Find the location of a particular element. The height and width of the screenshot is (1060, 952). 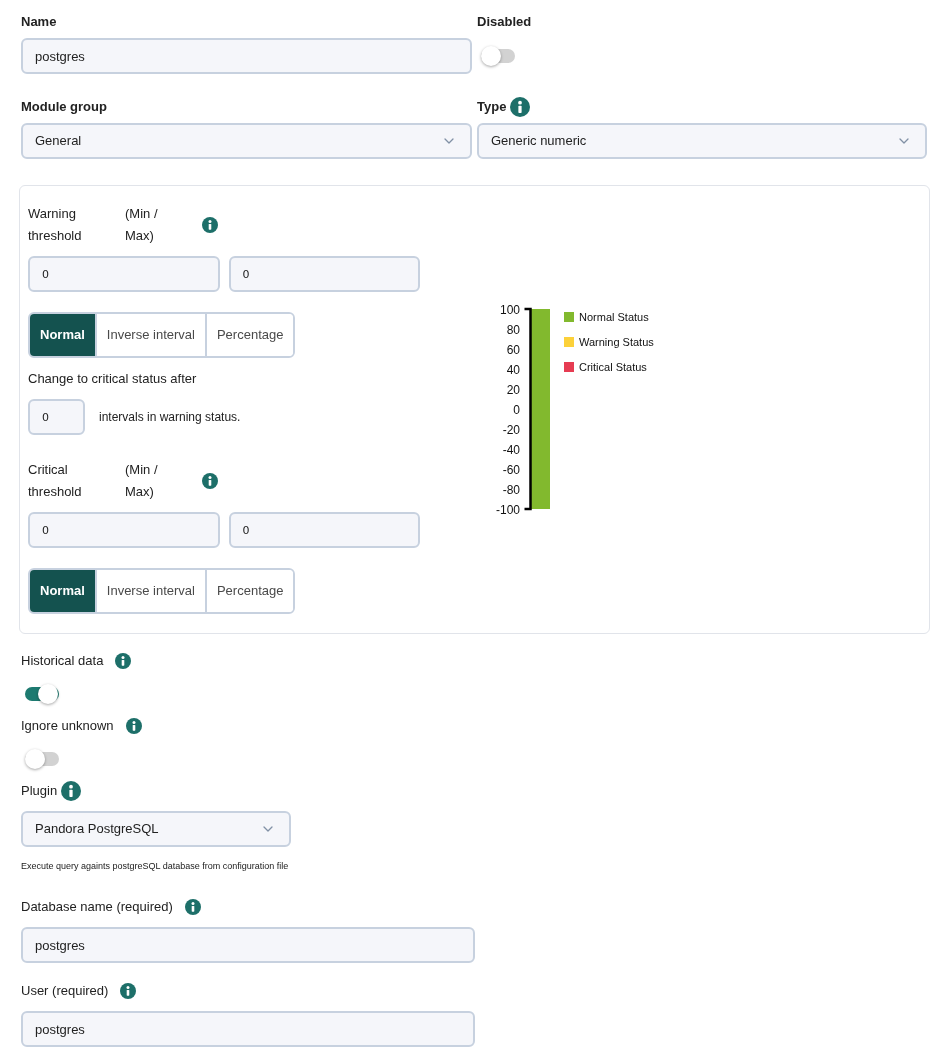

field-label: Name is located at coordinates (39, 22).